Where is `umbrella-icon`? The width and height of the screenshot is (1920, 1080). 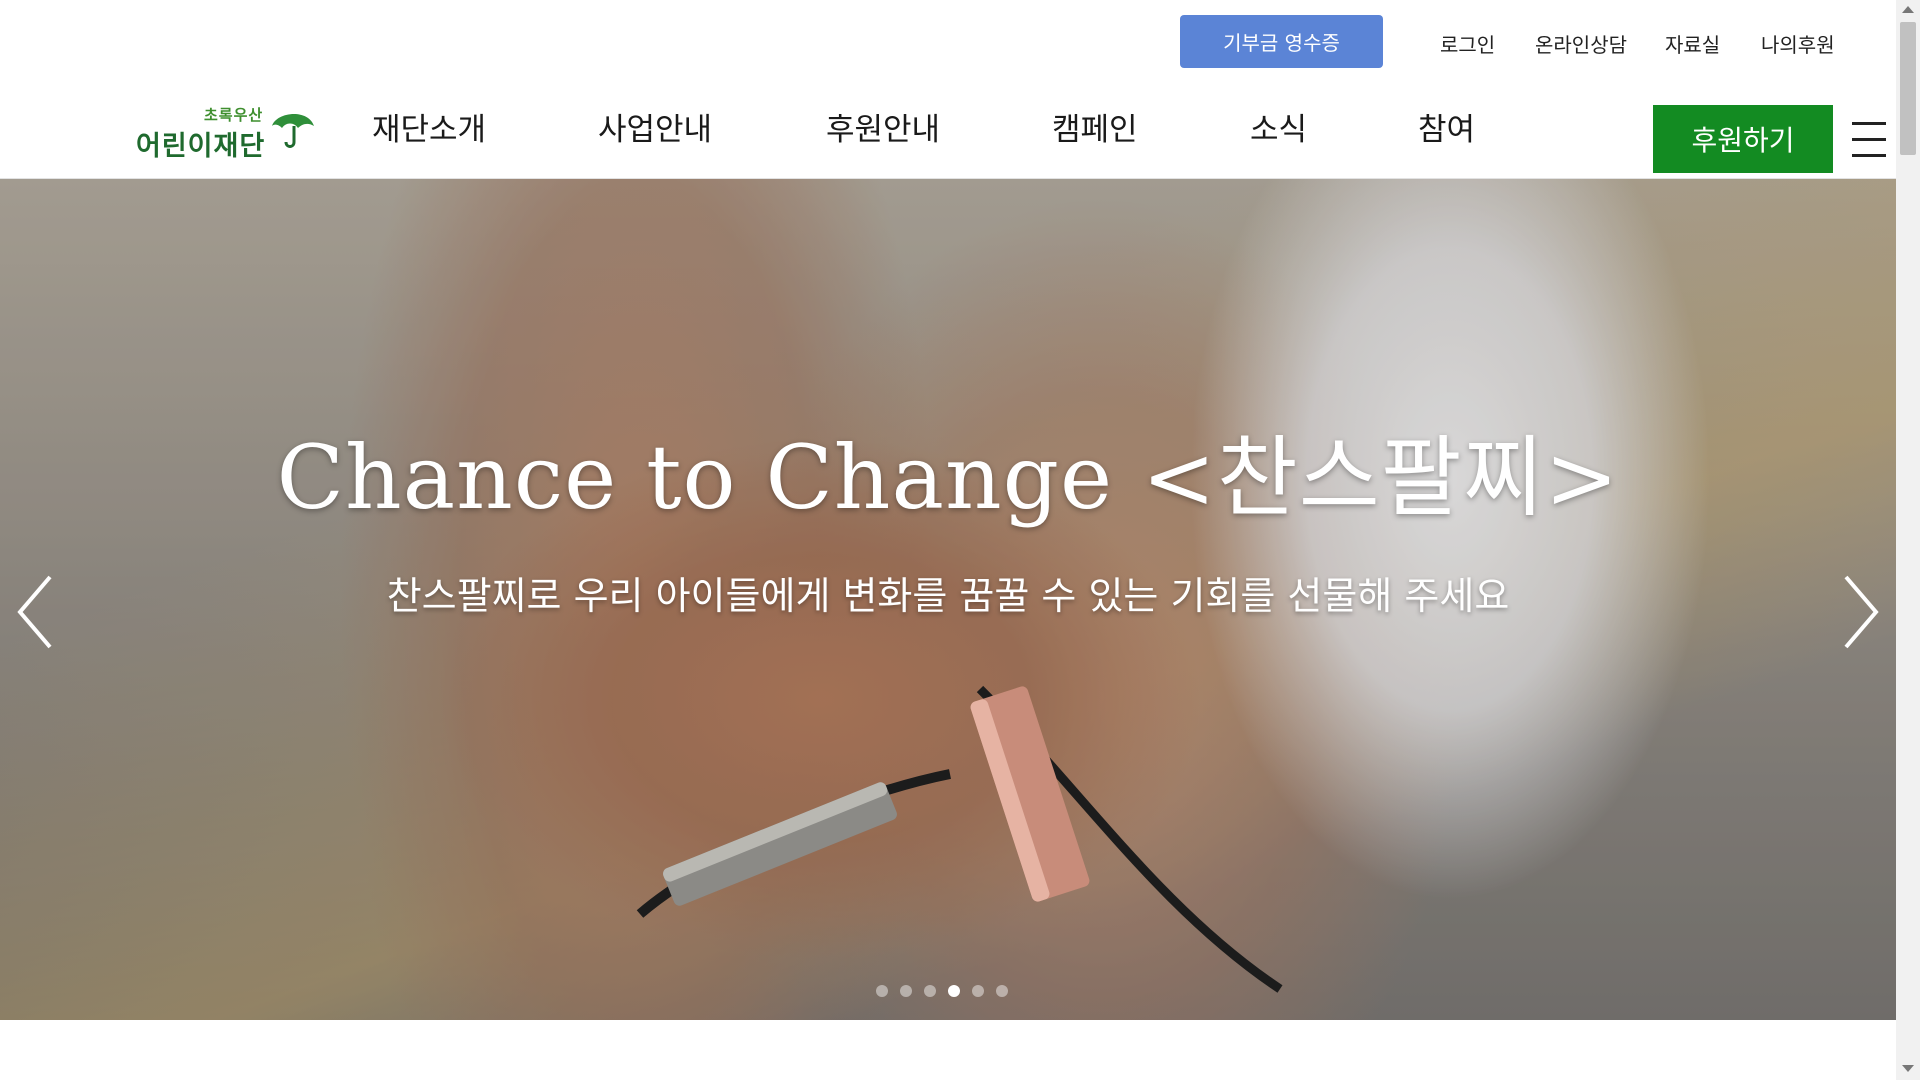 umbrella-icon is located at coordinates (293, 130).